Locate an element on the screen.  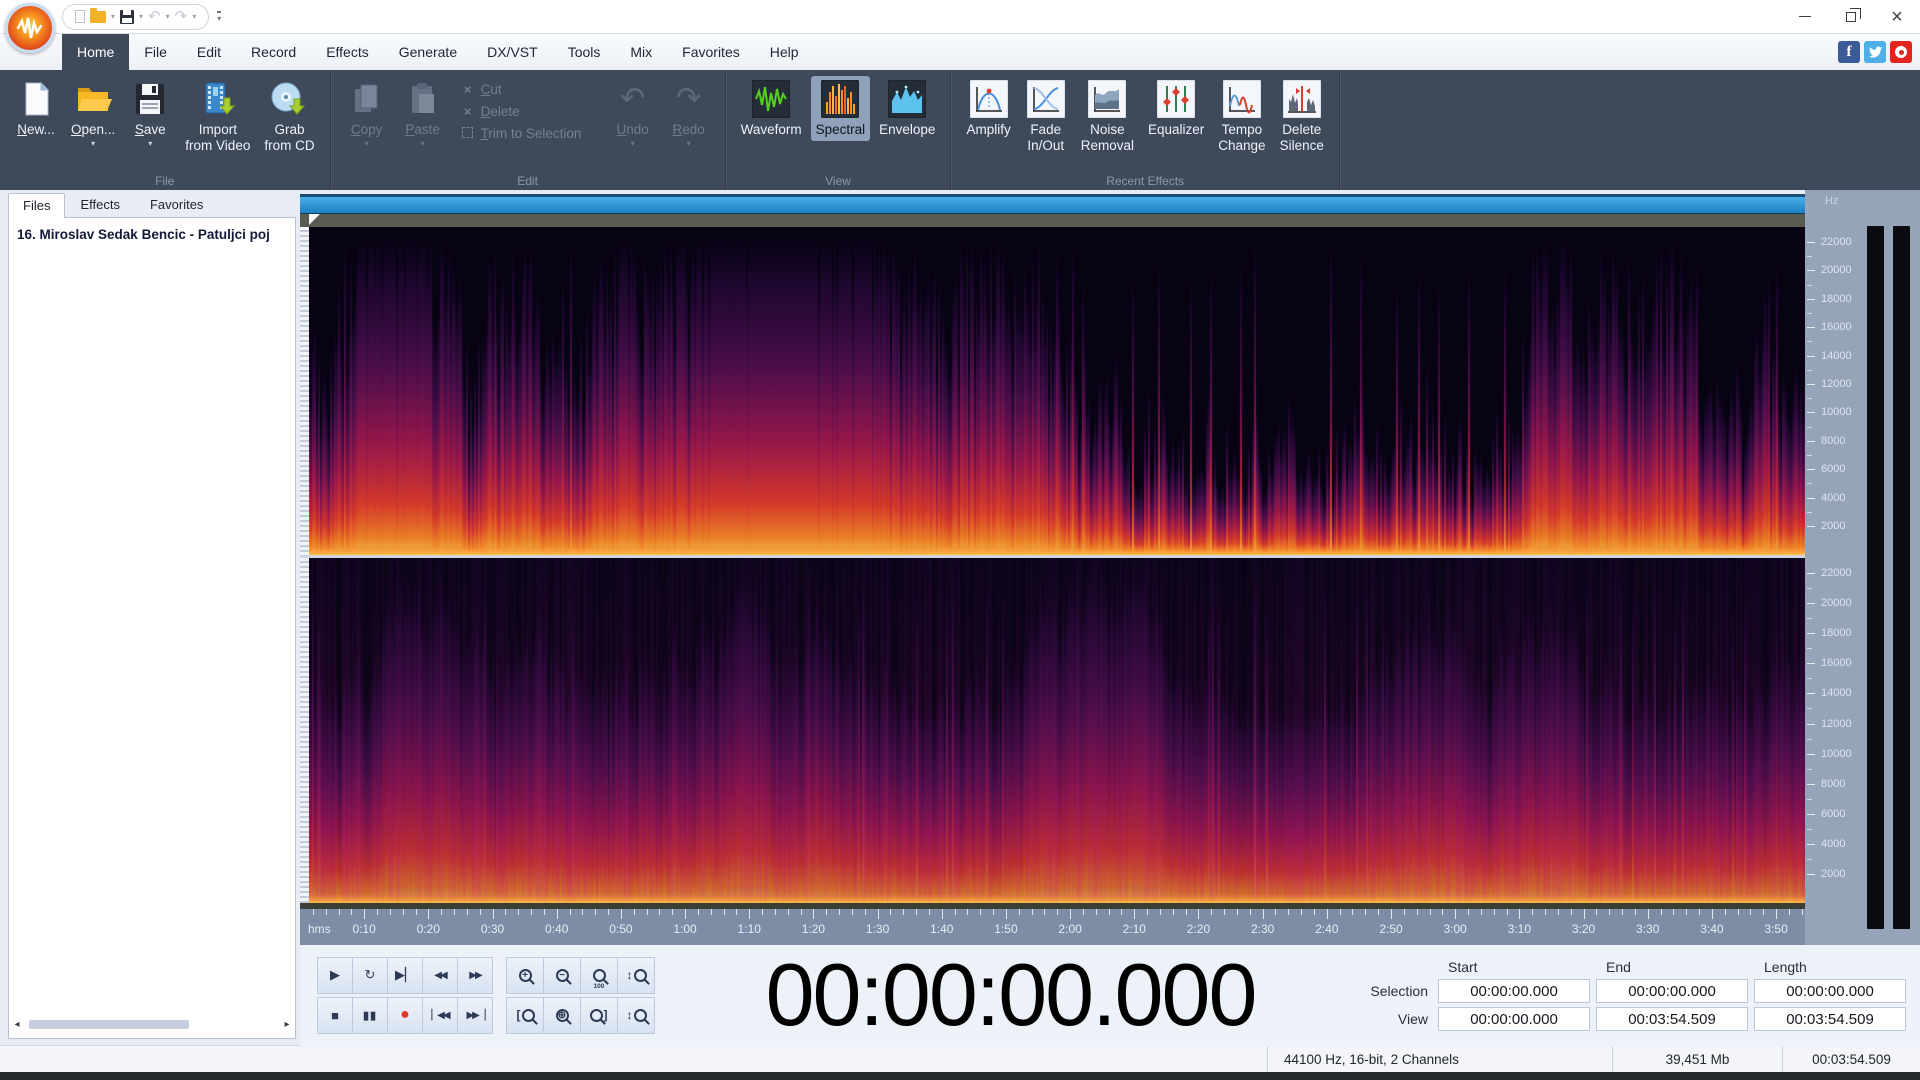
ribbon-button-fade-in-out: Fade In/Out is located at coordinates (1046, 116).